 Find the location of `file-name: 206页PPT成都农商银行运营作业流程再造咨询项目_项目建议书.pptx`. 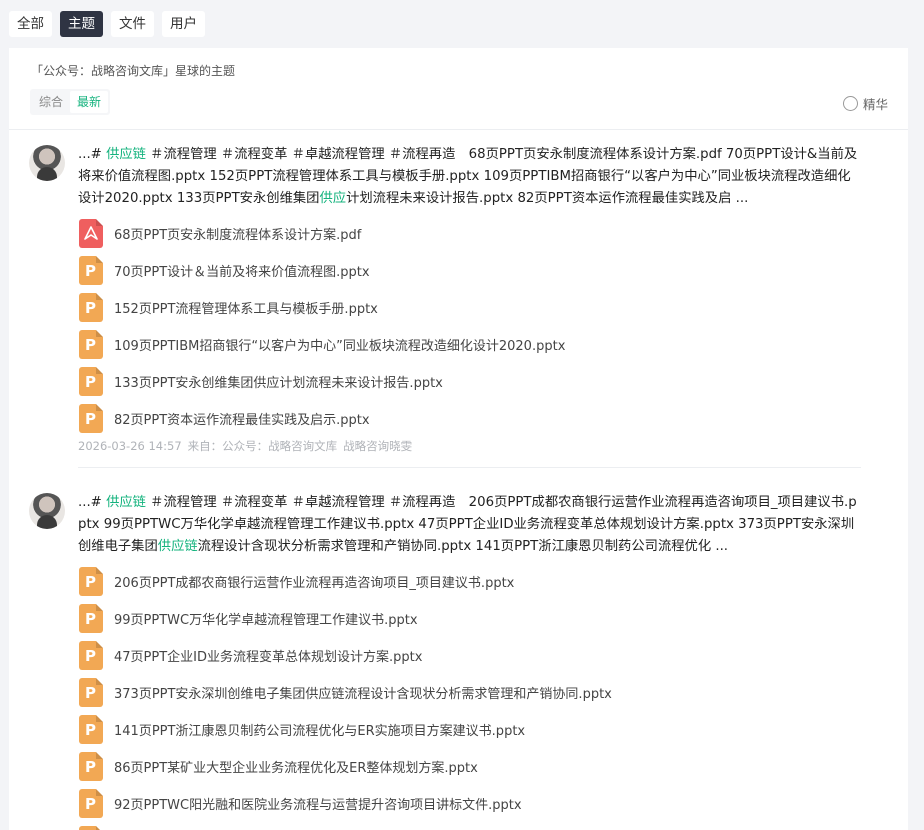

file-name: 206页PPT成都农商银行运营作业流程再造咨询项目_项目建议书.pptx is located at coordinates (314, 583).